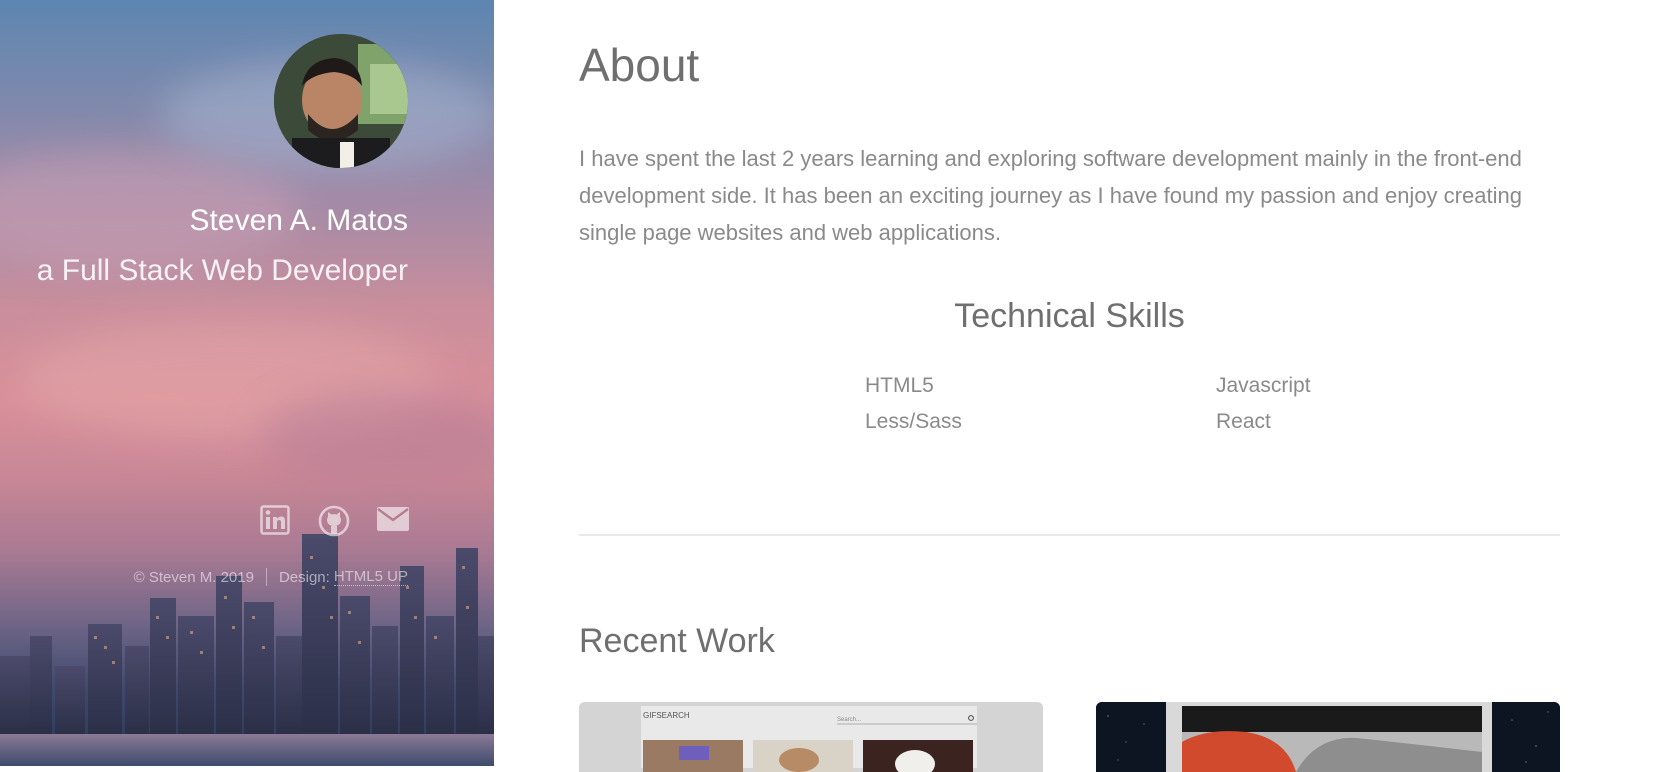 This screenshot has height=772, width=1657. What do you see at coordinates (298, 220) in the screenshot?
I see `profile-name: Steven A. Matos` at bounding box center [298, 220].